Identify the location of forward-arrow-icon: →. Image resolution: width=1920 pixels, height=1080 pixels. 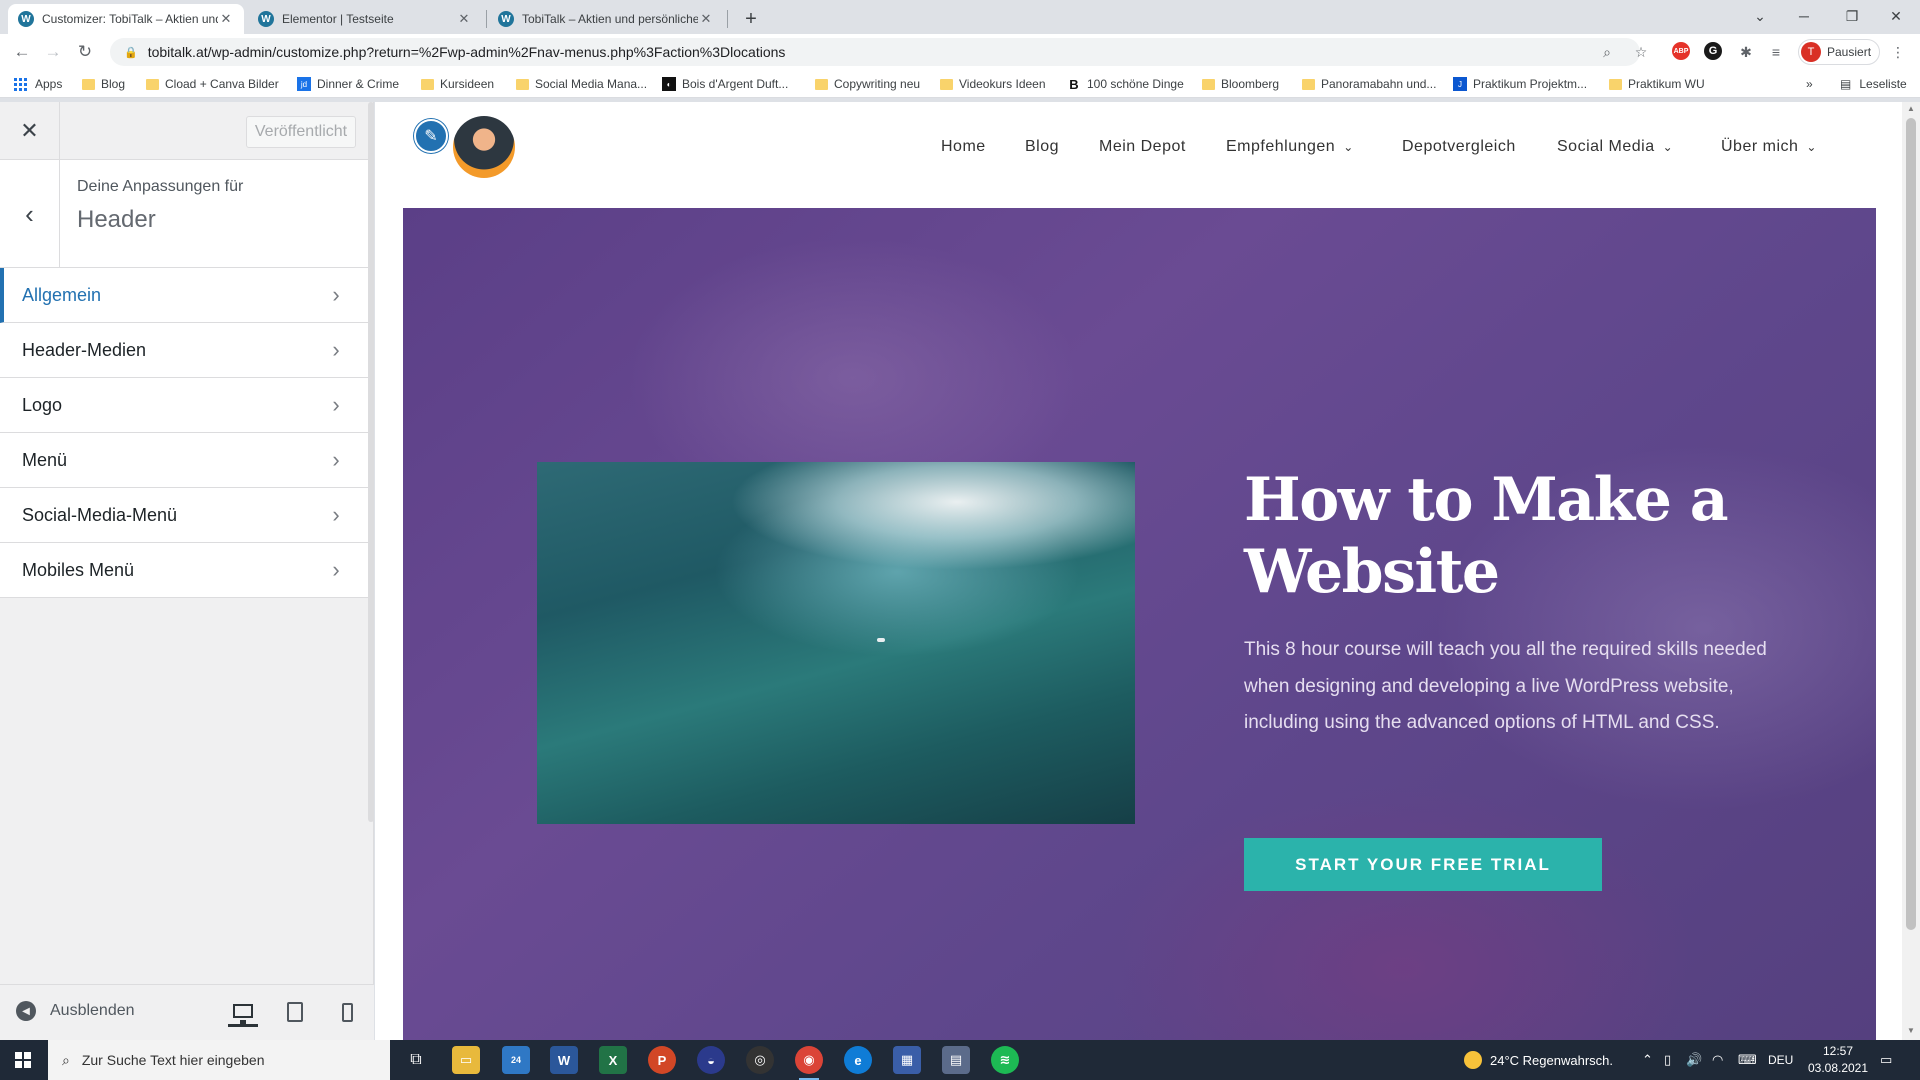
(53, 52).